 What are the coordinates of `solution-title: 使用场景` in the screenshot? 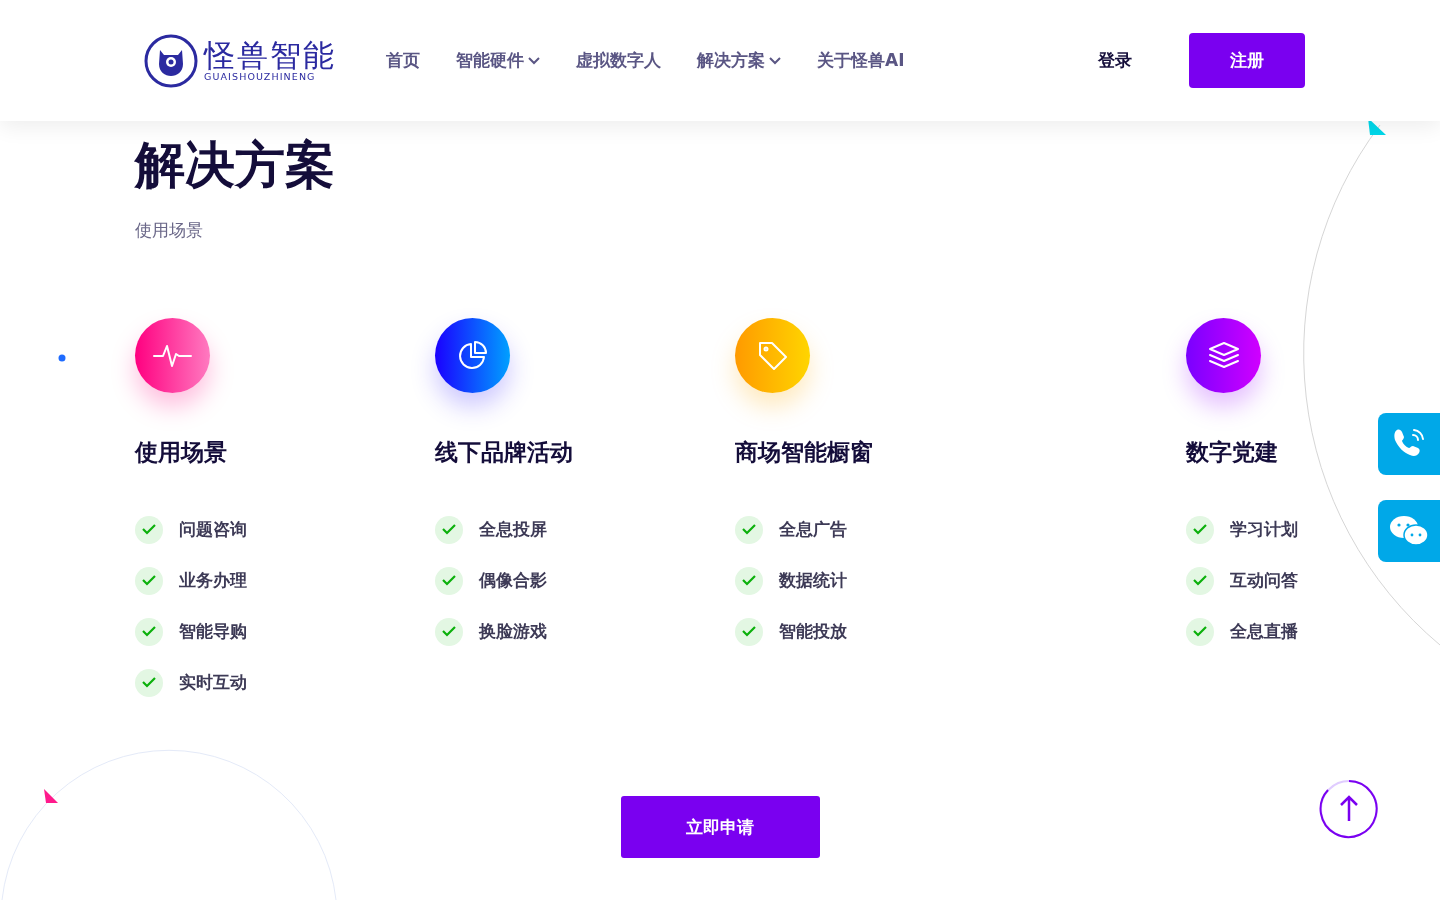 It's located at (181, 452).